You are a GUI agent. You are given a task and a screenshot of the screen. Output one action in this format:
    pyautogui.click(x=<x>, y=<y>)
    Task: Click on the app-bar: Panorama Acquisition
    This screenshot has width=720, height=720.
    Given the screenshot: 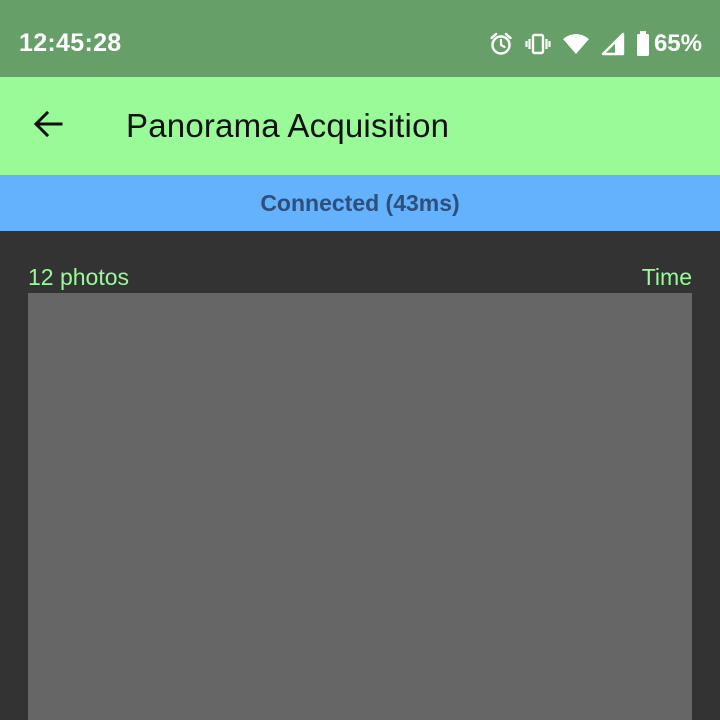 What is the action you would take?
    pyautogui.click(x=360, y=126)
    